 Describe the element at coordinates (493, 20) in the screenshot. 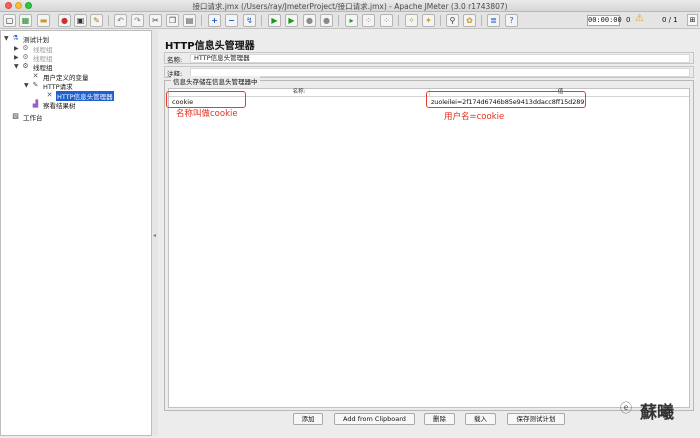

I see `function-helper-icon: ≣` at that location.